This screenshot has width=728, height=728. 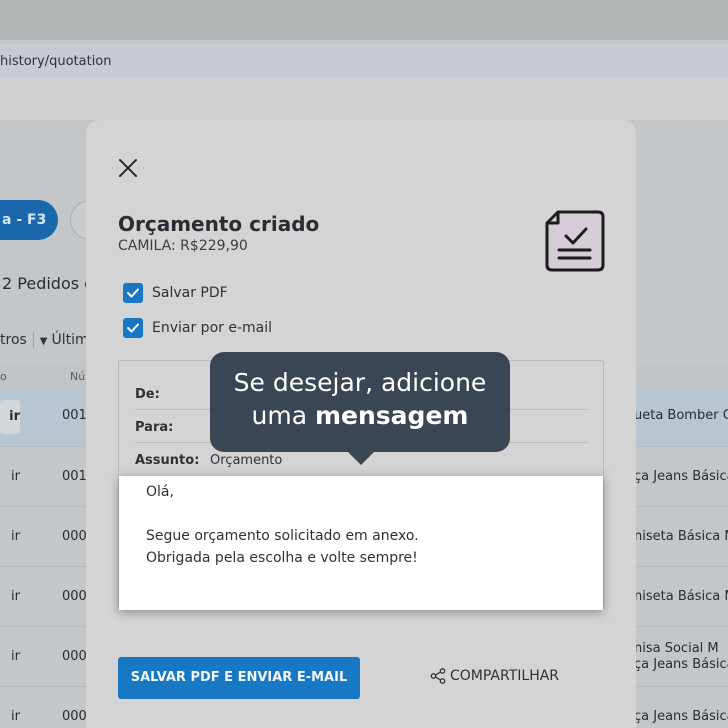 I want to click on caret-down-icon: ▼, so click(x=43, y=341).